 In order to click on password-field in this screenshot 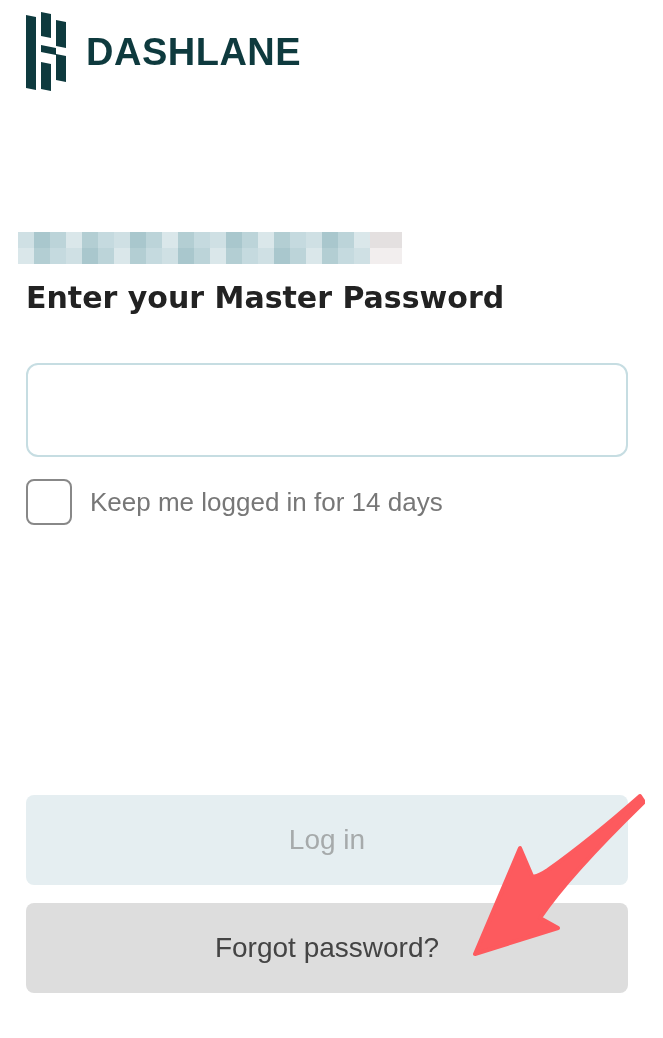, I will do `click(327, 410)`.